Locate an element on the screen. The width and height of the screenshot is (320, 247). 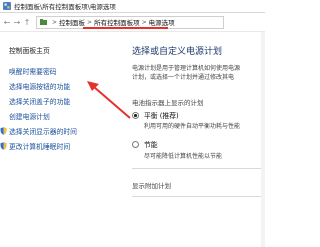
sidebar-item-display-off: 选择关闭显示器的时间 is located at coordinates (38, 131).